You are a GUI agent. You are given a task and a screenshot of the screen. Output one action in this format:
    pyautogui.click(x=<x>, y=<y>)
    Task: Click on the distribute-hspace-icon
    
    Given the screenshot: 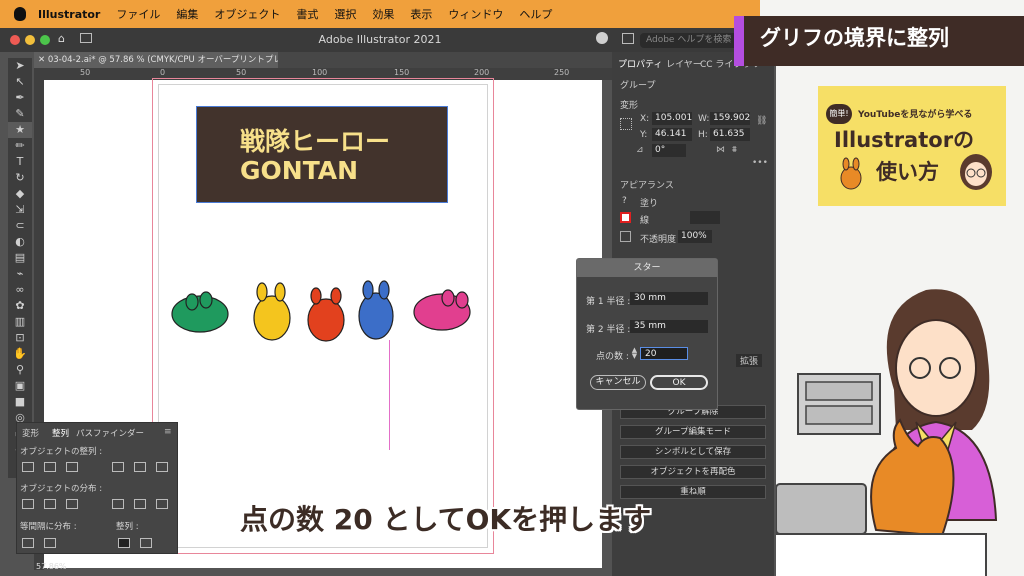 What is the action you would take?
    pyautogui.click(x=50, y=543)
    